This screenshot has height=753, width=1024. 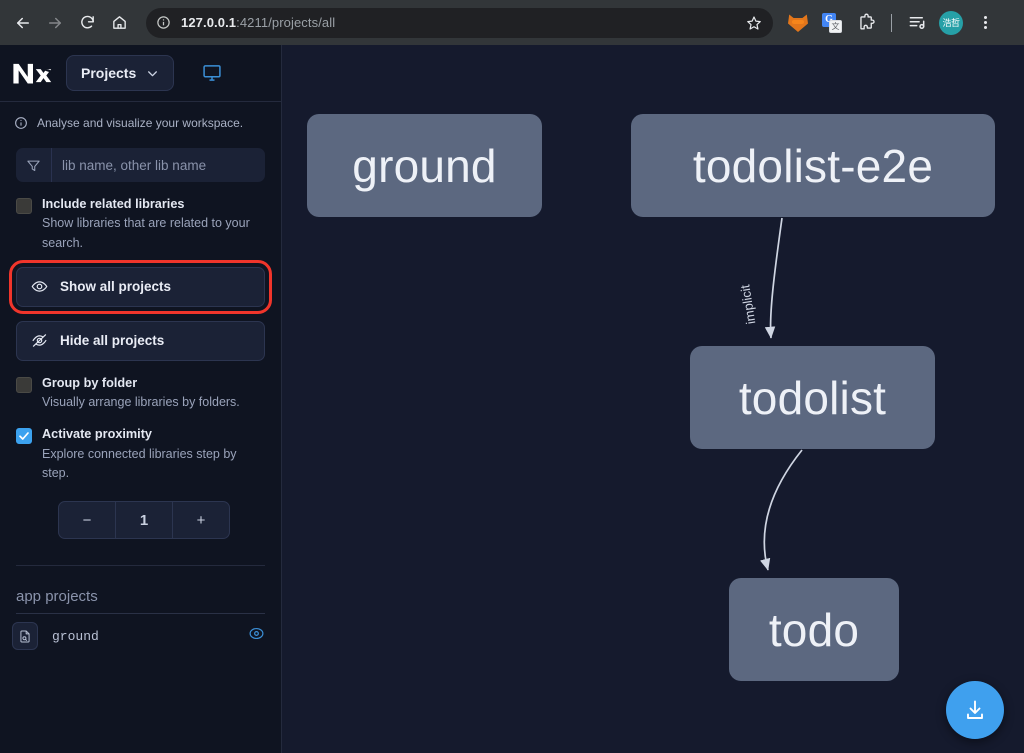 I want to click on workspace-note: Analyse and visualize your workspace., so click(x=140, y=122).